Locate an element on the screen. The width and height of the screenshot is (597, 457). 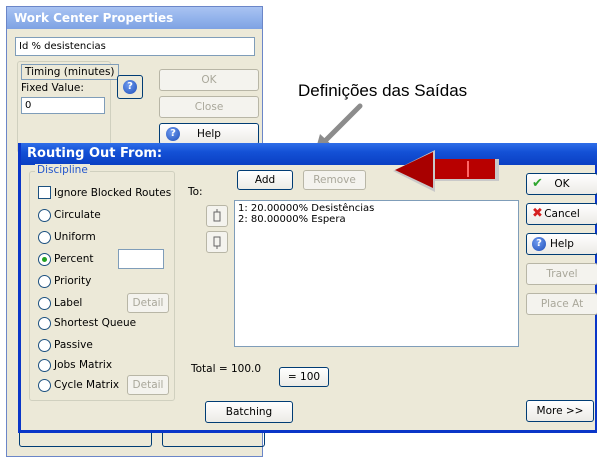
ok-label: OK is located at coordinates (562, 184).